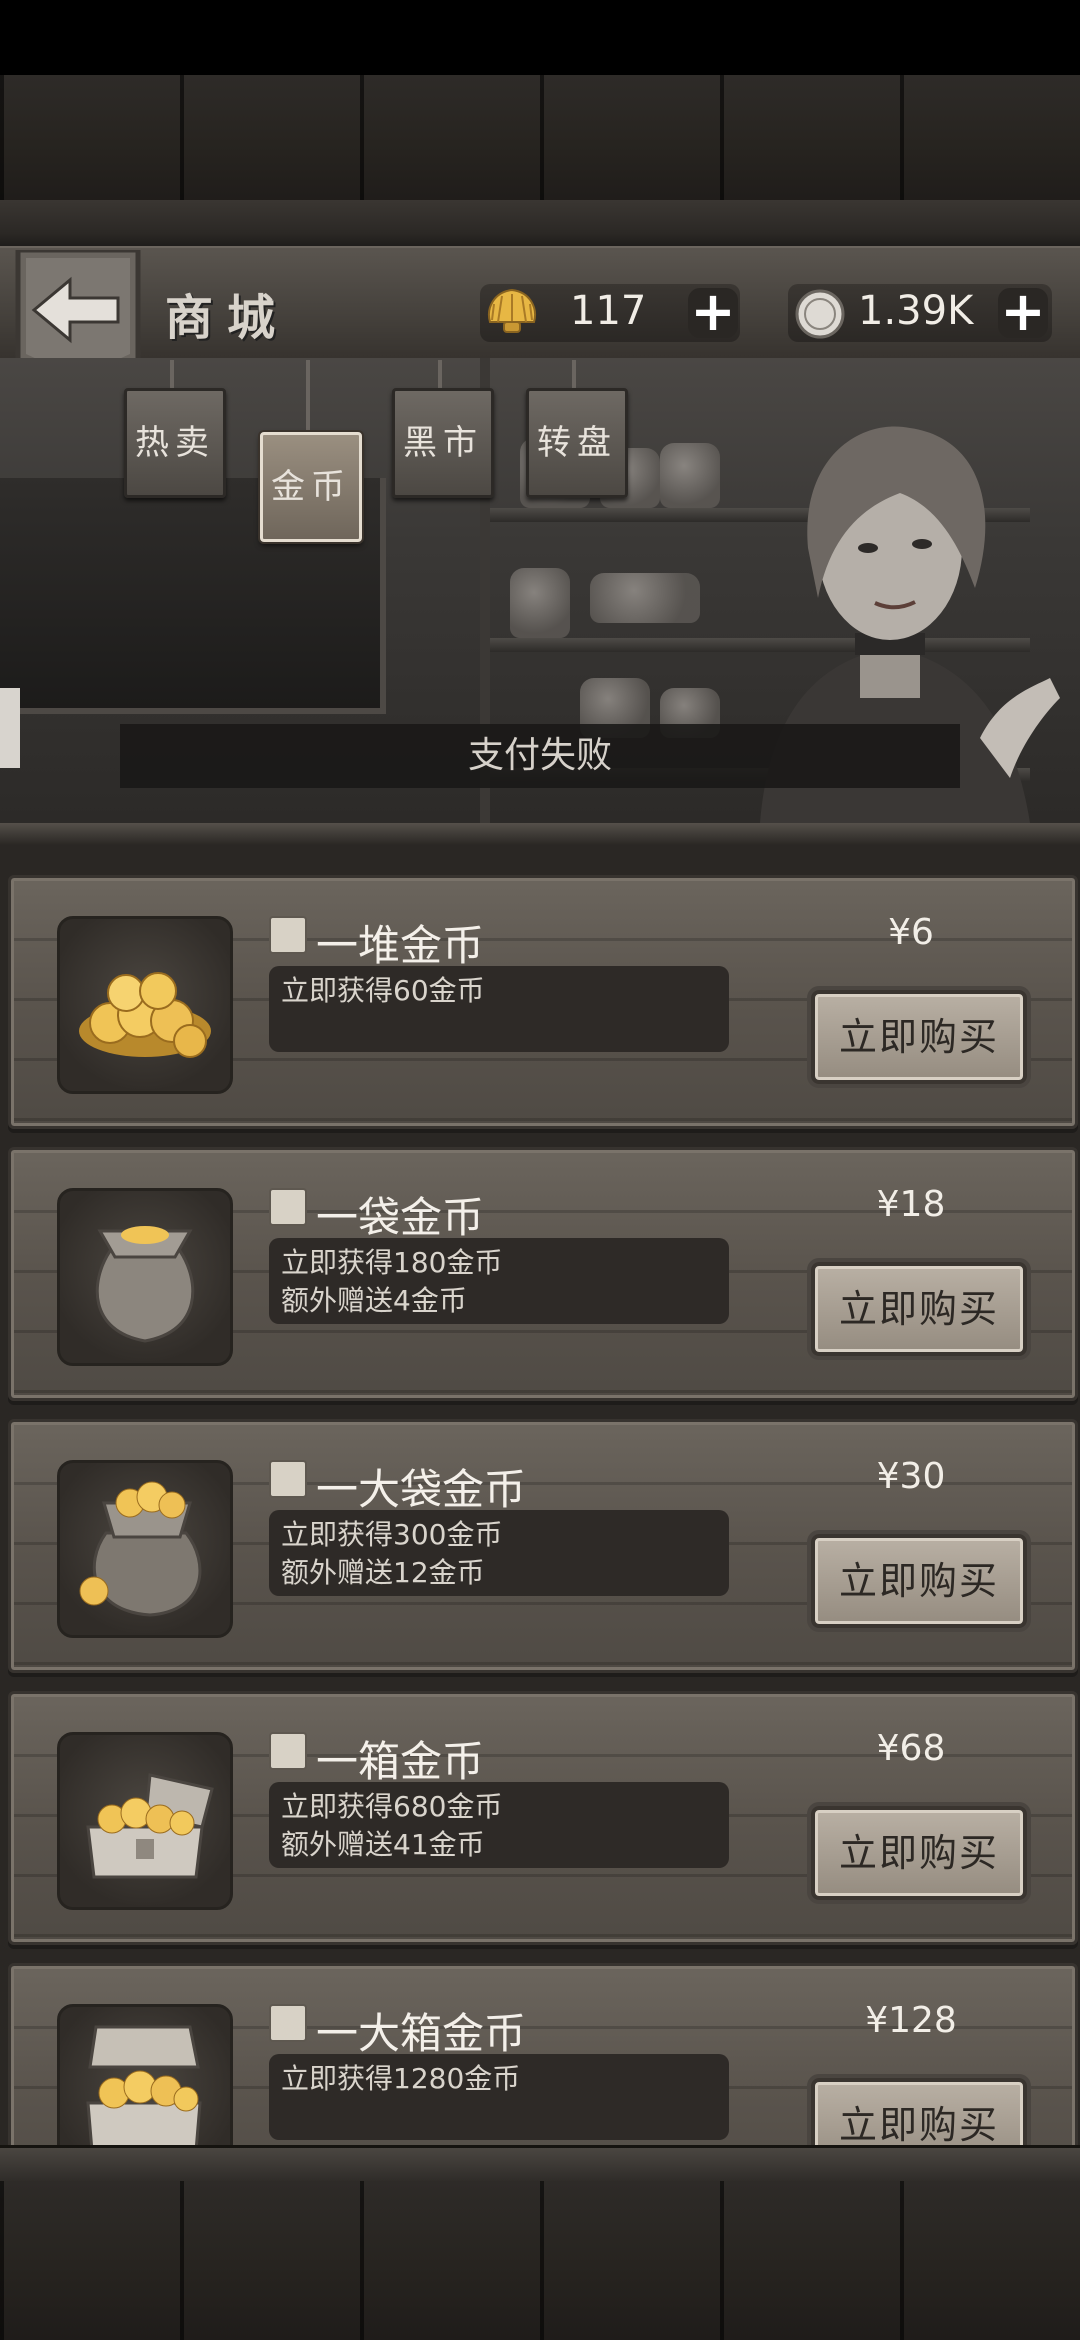 This screenshot has height=2340, width=1080. What do you see at coordinates (499, 1009) in the screenshot?
I see `product-description: 立即获得60金币` at bounding box center [499, 1009].